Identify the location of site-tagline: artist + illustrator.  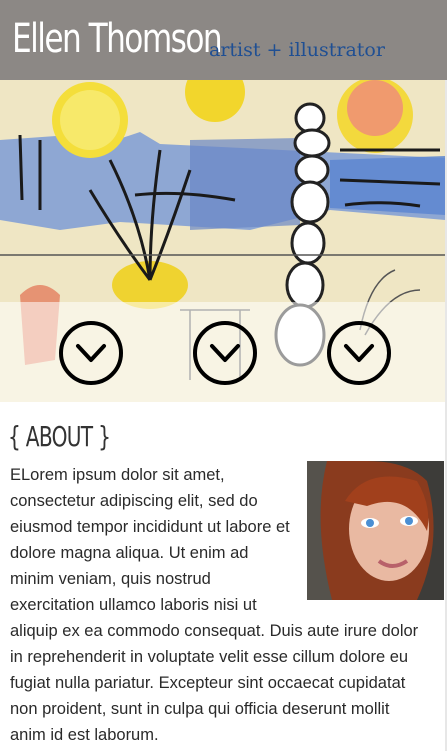
(297, 50).